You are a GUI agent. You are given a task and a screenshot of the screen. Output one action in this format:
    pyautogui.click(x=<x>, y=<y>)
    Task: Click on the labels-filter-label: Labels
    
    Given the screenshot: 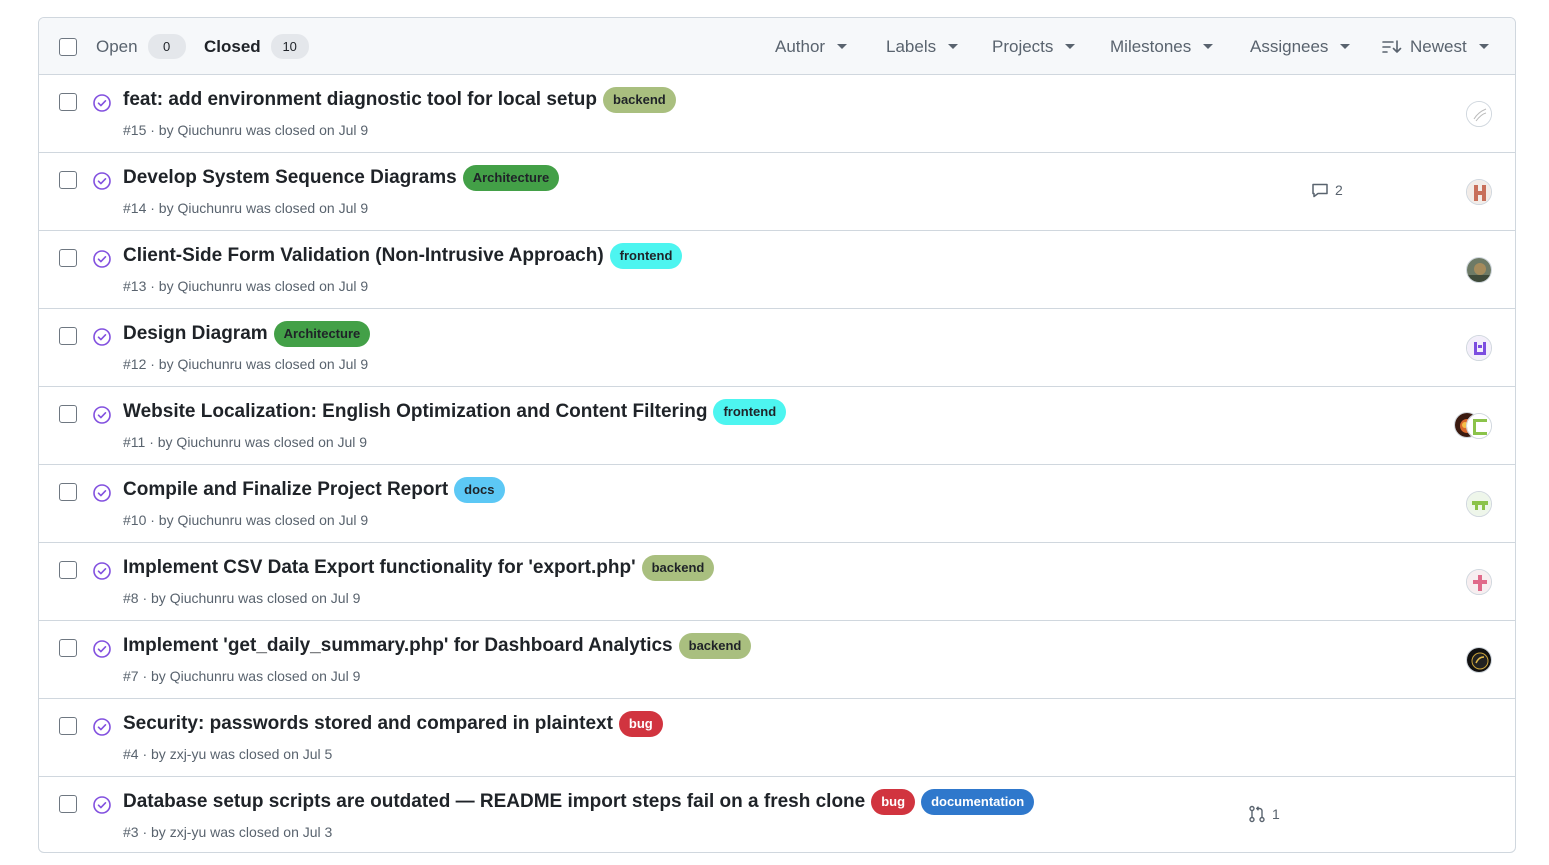 What is the action you would take?
    pyautogui.click(x=911, y=46)
    